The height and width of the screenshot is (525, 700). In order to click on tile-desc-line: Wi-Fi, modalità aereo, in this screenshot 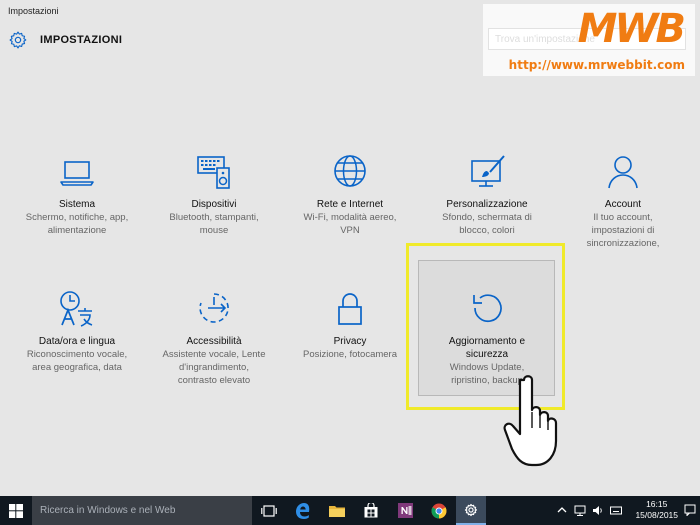, I will do `click(350, 217)`.